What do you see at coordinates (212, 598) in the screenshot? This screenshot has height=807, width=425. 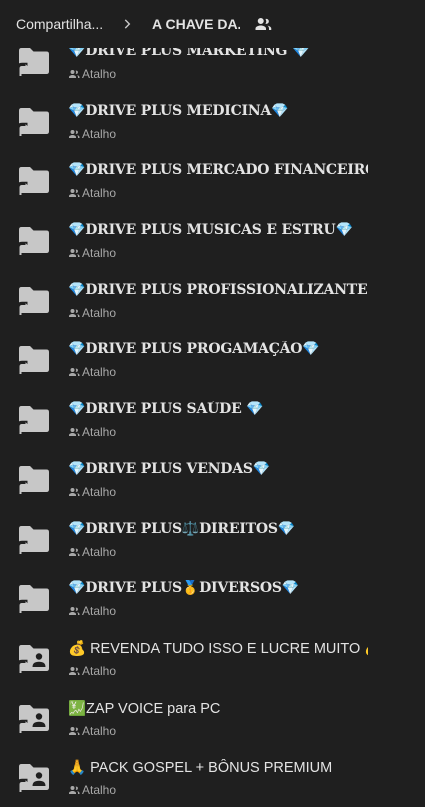 I see `list-item: 💎DRIVE PLUS🥇DIVERSOS💎 Atalho` at bounding box center [212, 598].